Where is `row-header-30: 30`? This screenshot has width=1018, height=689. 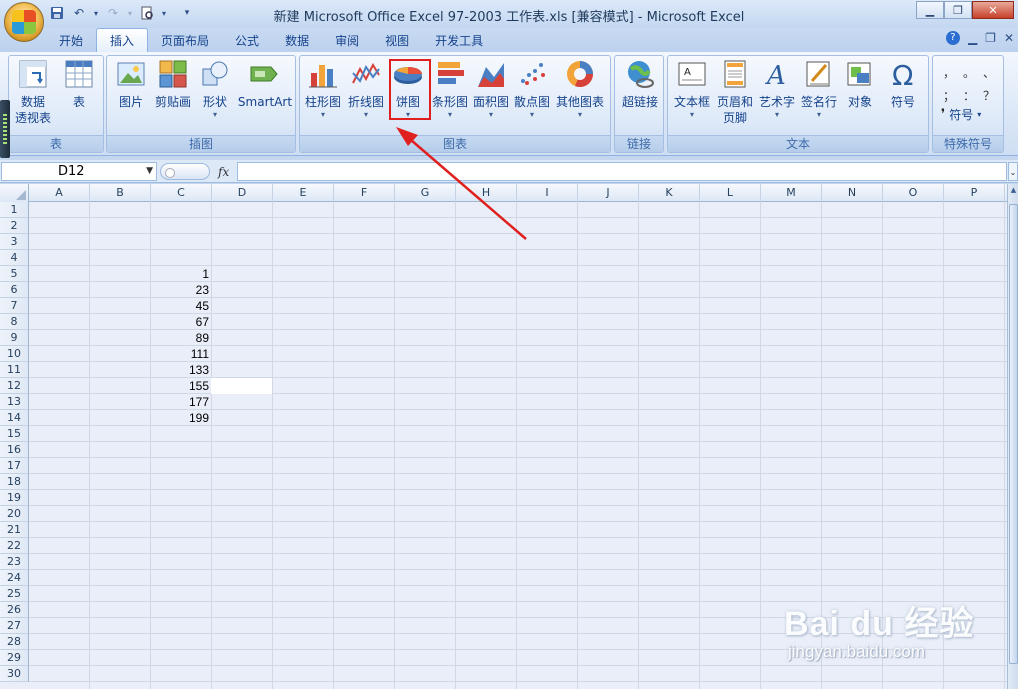 row-header-30: 30 is located at coordinates (14, 674).